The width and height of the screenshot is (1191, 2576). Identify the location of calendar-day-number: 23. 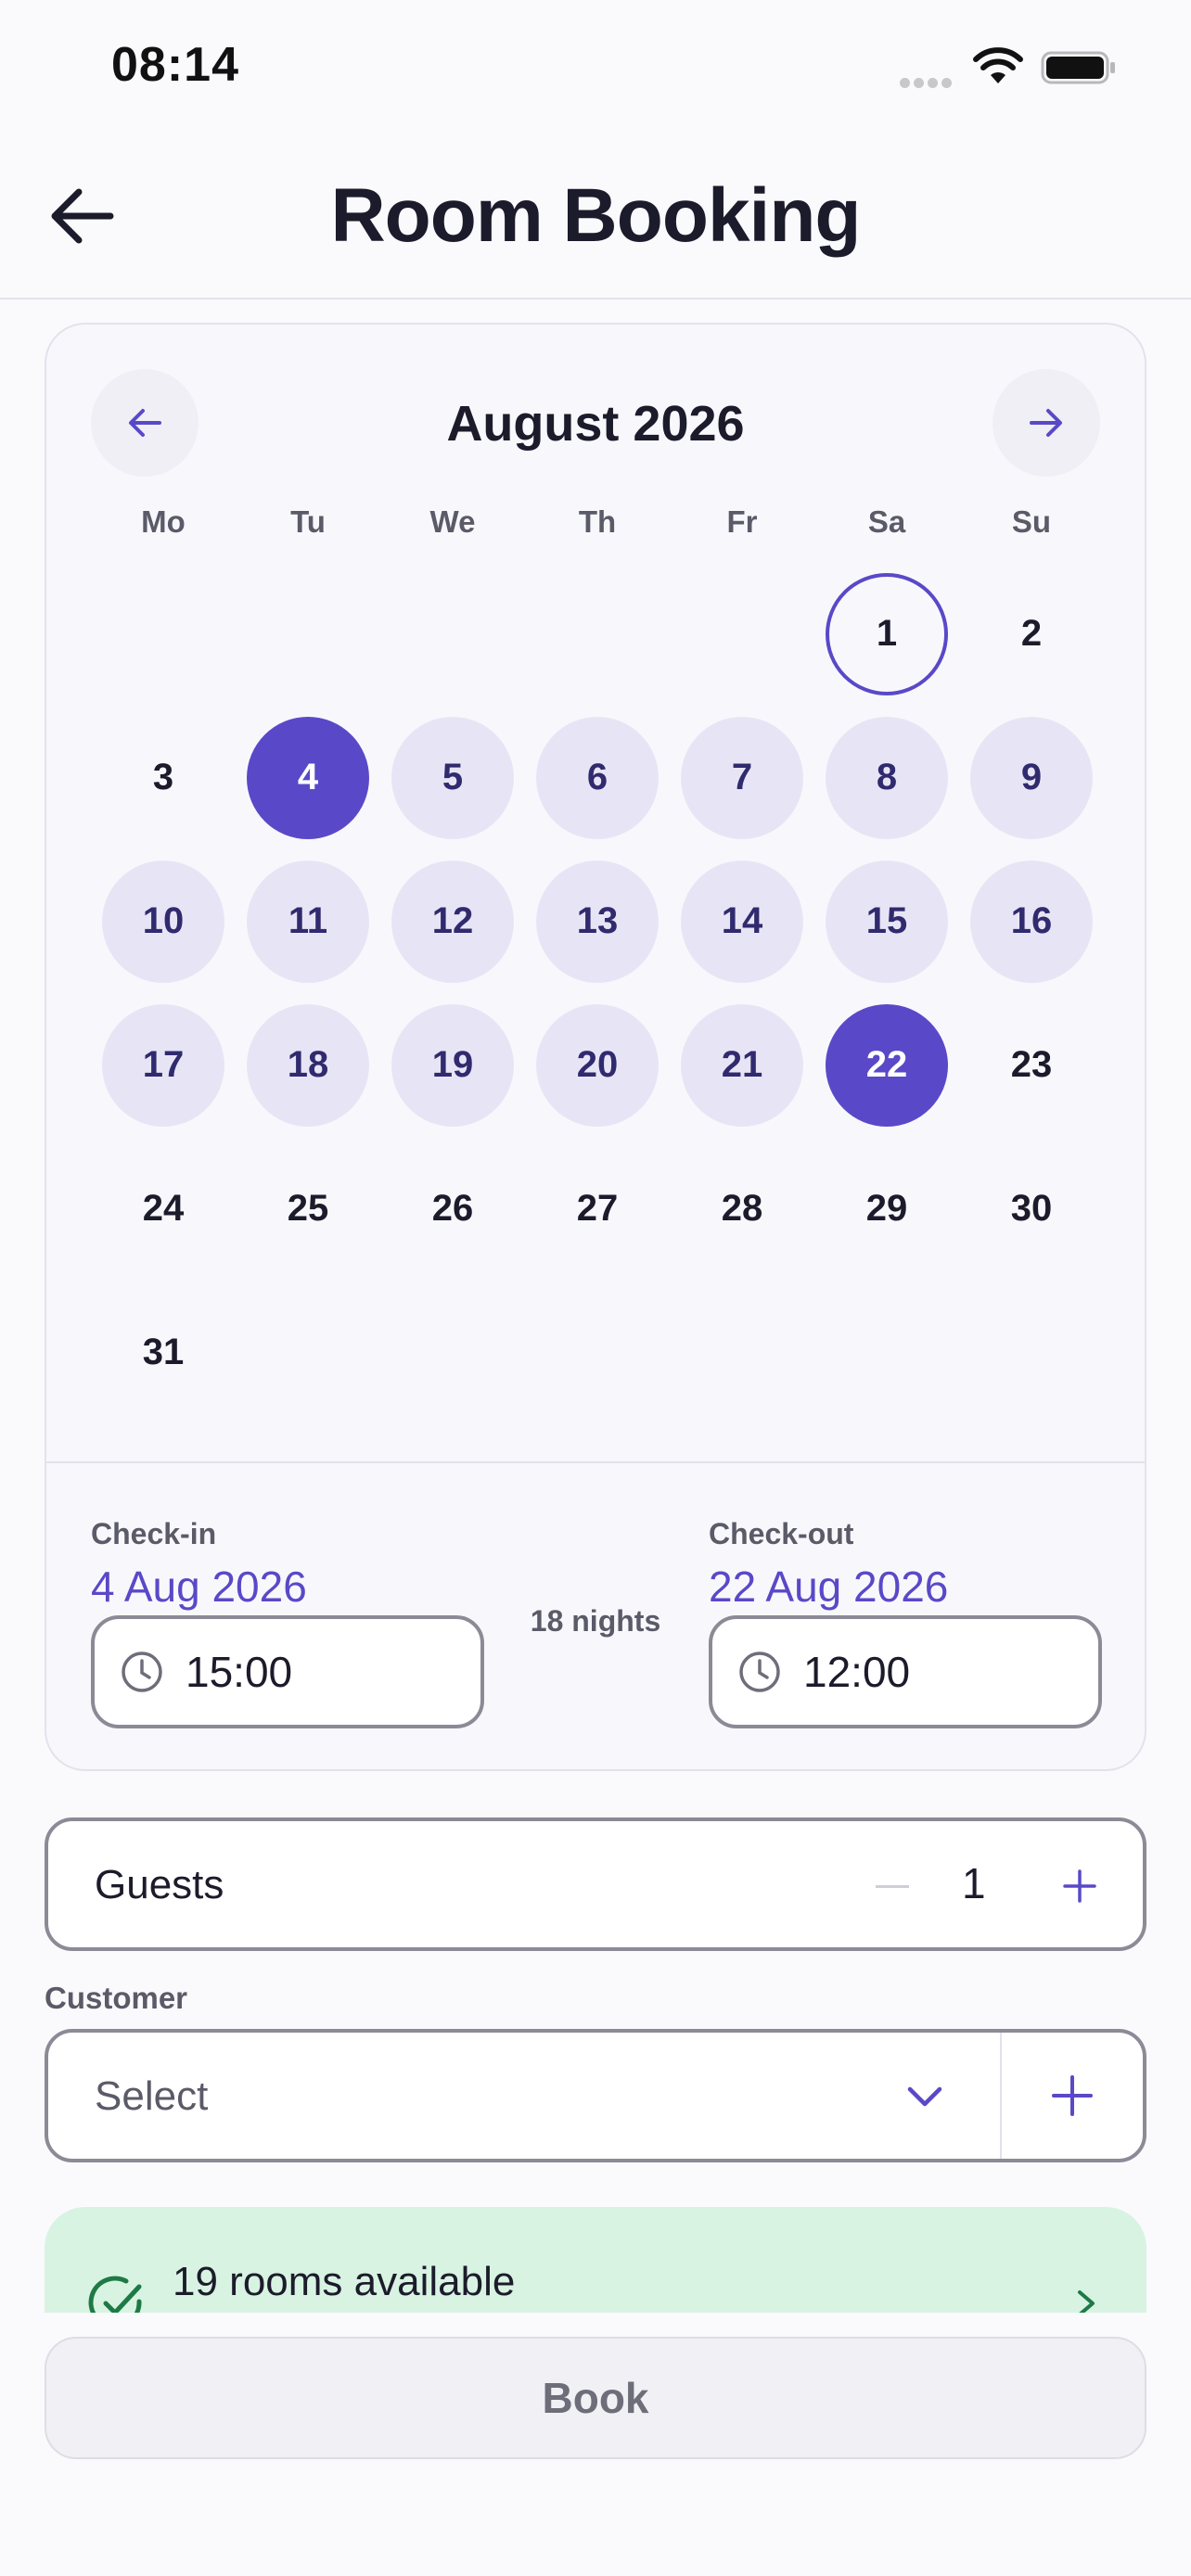
(1032, 1064).